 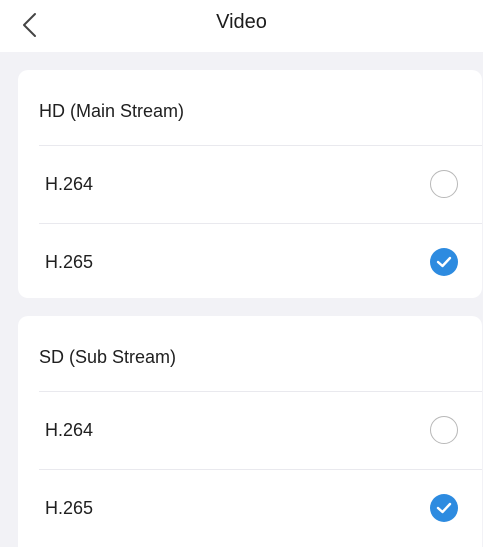 I want to click on option-sd-h264: H.264, so click(x=250, y=430).